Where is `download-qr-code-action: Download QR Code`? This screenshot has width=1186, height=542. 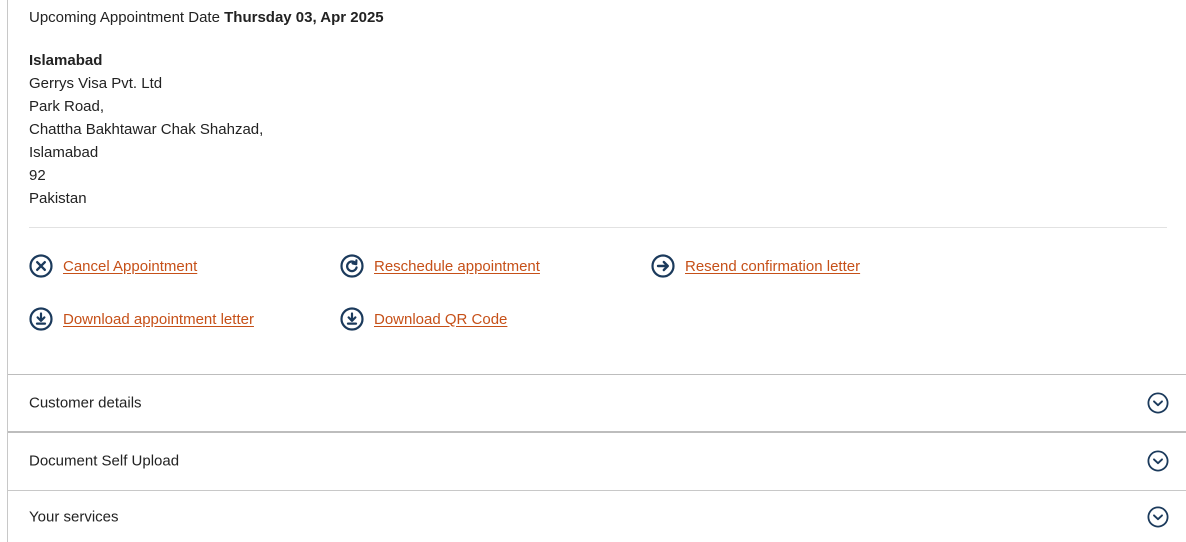 download-qr-code-action: Download QR Code is located at coordinates (423, 319).